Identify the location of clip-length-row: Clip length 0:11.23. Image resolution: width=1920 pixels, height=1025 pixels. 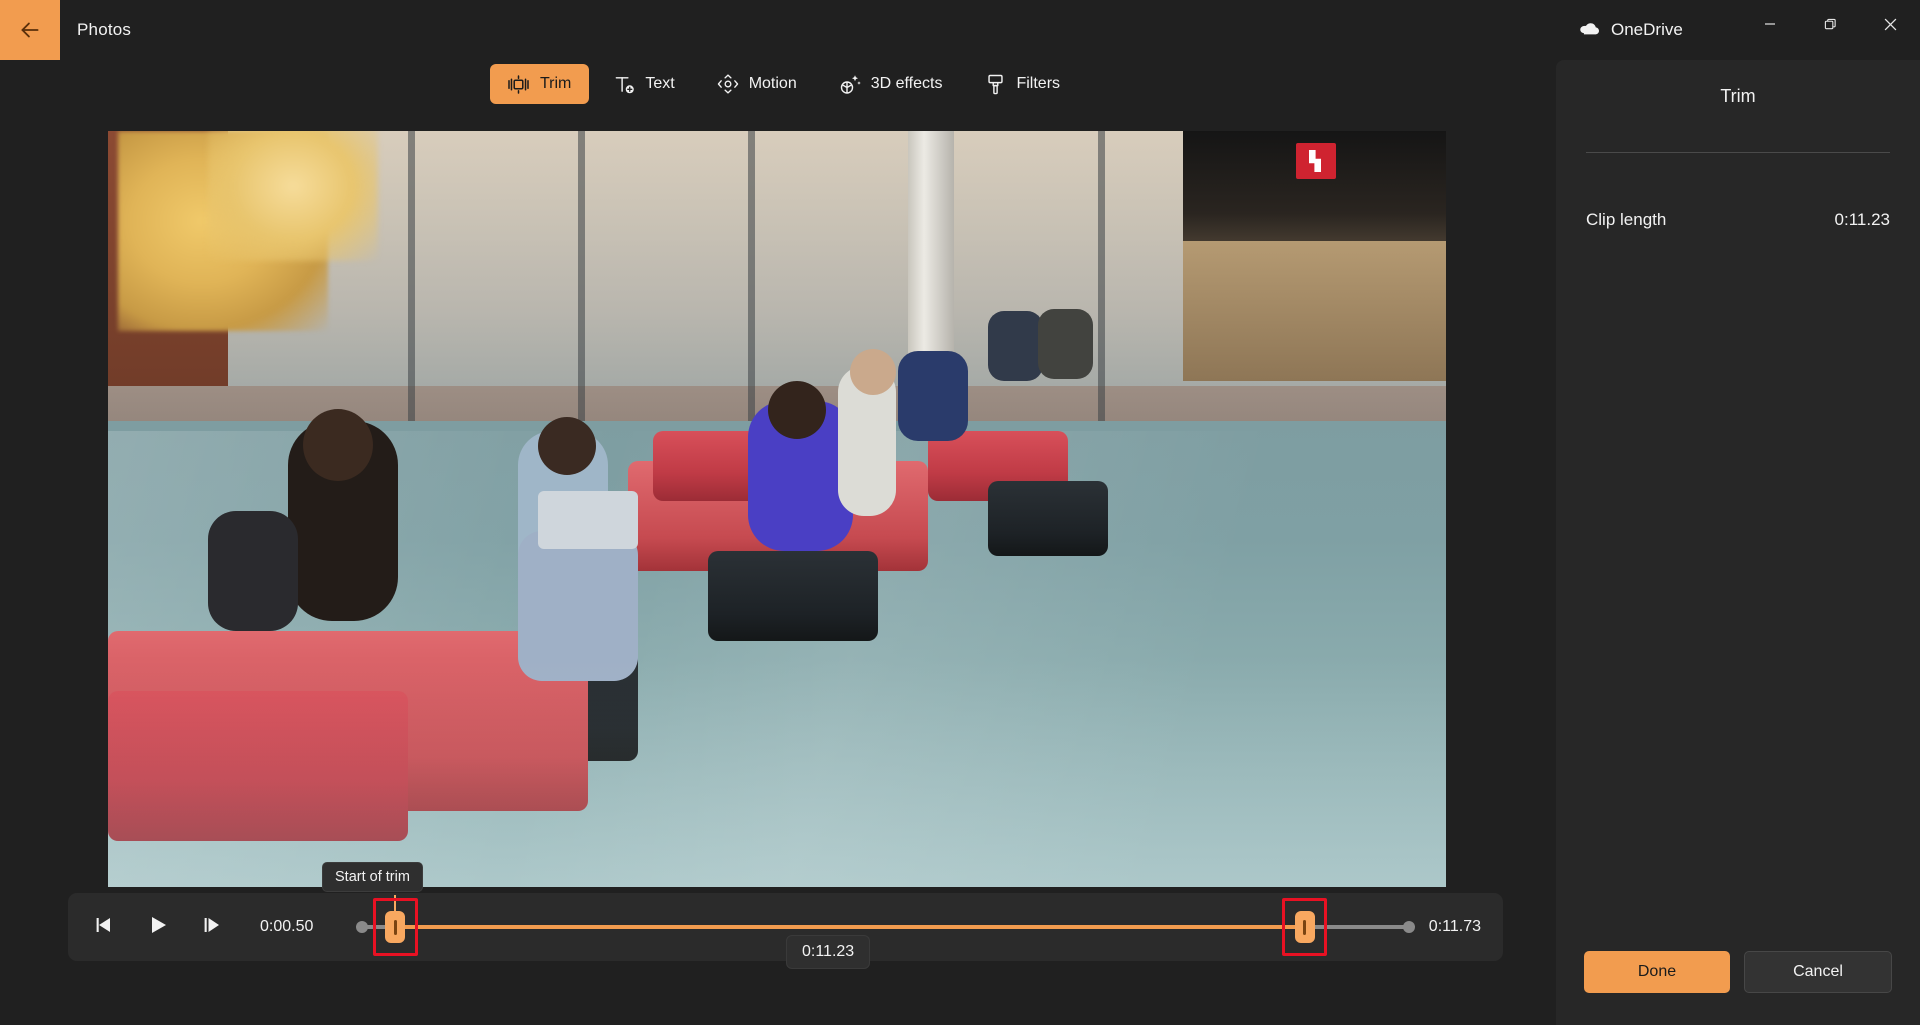
(1738, 220).